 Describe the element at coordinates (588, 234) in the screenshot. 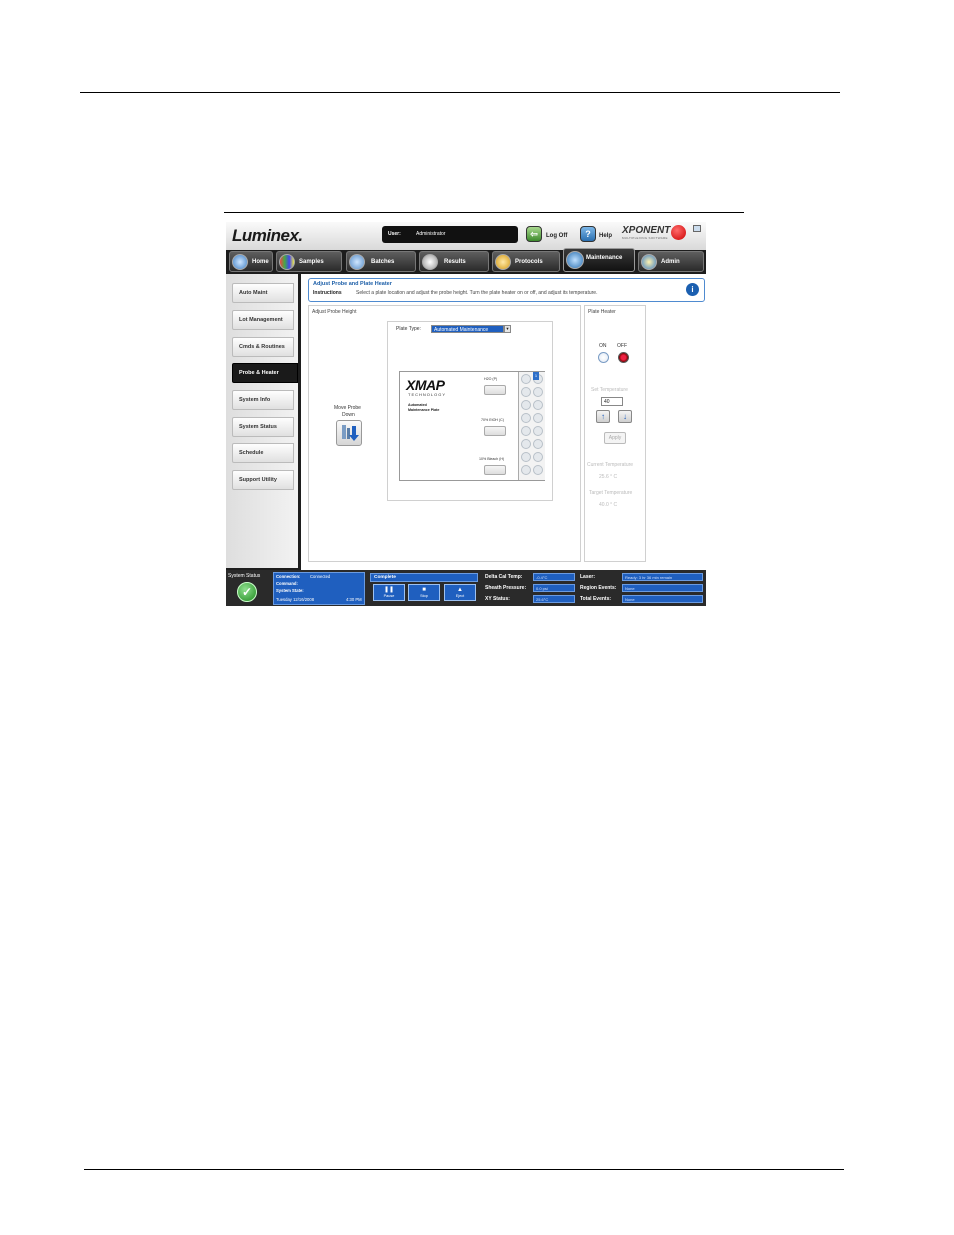

I see `help-icon: ?` at that location.